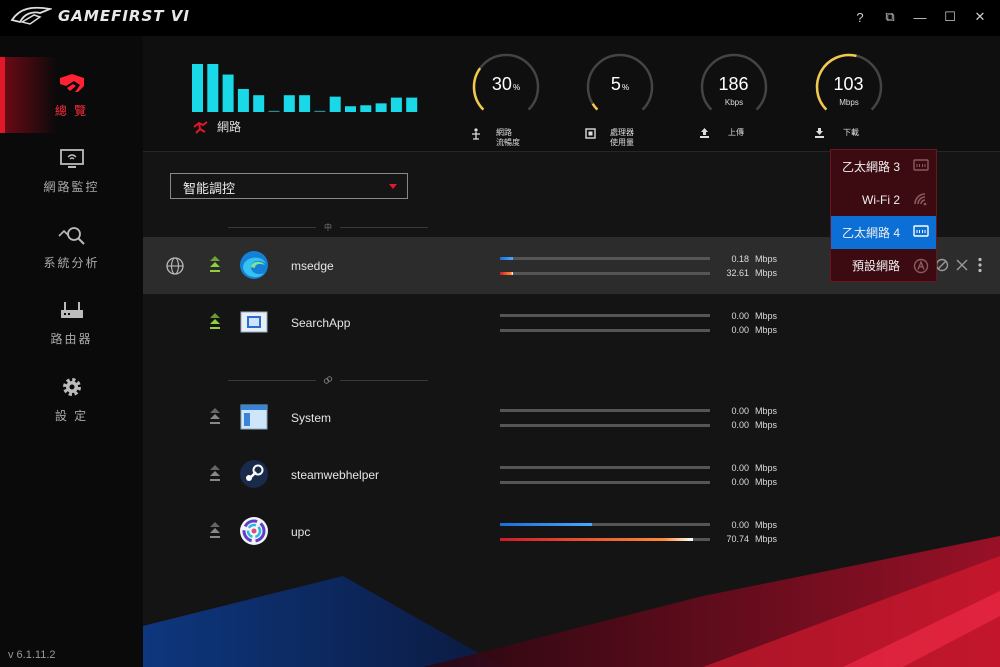 The height and width of the screenshot is (667, 1000). What do you see at coordinates (875, 266) in the screenshot?
I see `option-label: 預設網路` at bounding box center [875, 266].